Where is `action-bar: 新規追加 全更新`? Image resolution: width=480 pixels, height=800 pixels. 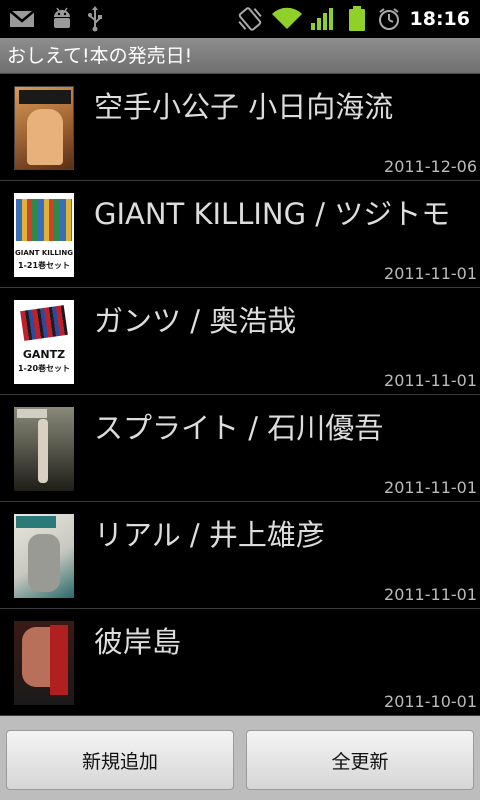
action-bar: 新規追加 全更新 is located at coordinates (240, 758).